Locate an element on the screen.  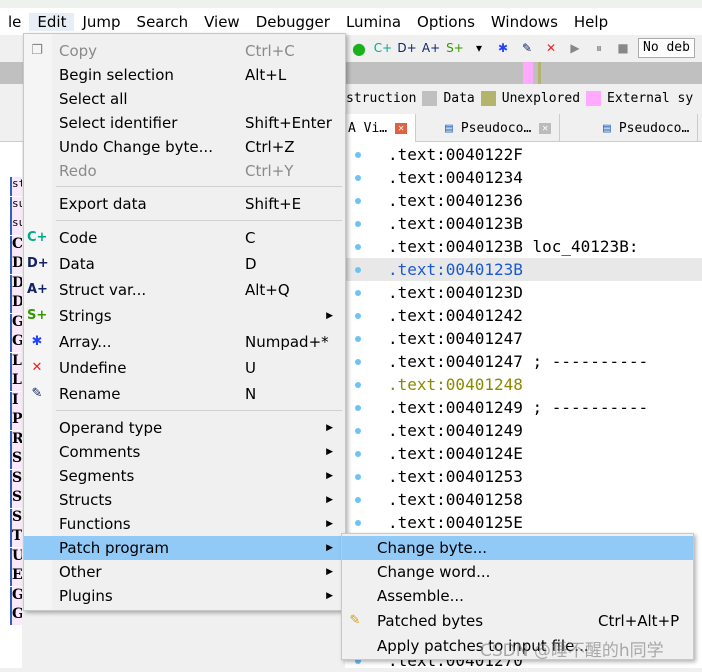
menu-item-array: ✱ Array... Numpad+* is located at coordinates (184, 342).